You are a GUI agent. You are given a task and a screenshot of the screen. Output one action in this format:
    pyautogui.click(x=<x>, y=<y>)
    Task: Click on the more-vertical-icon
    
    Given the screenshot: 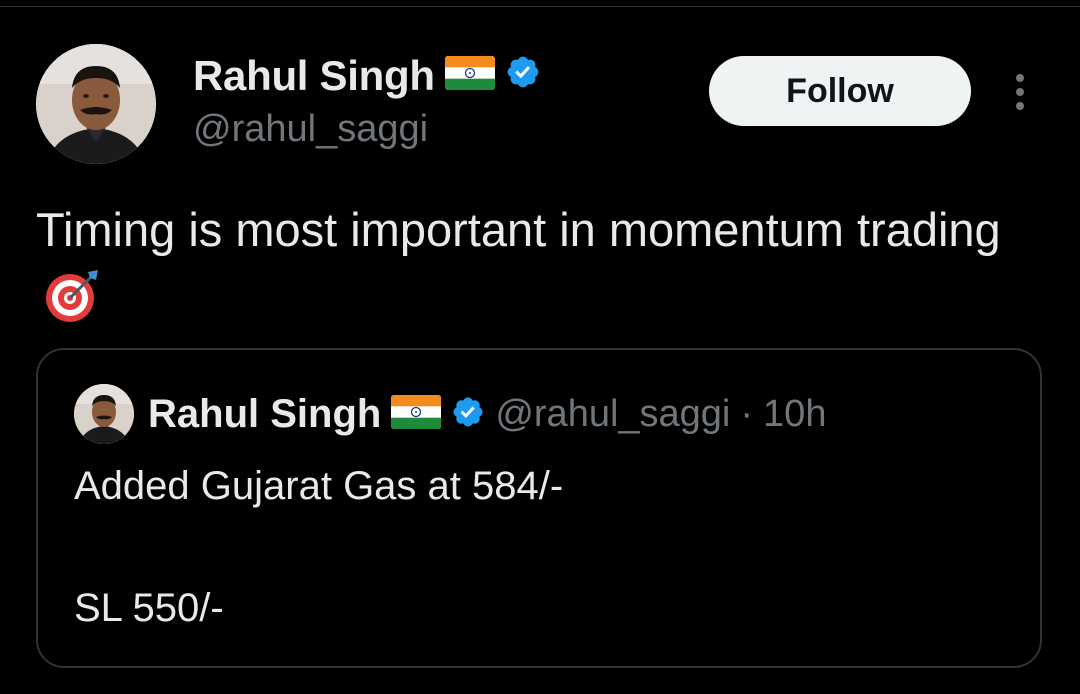 What is the action you would take?
    pyautogui.click(x=1020, y=92)
    